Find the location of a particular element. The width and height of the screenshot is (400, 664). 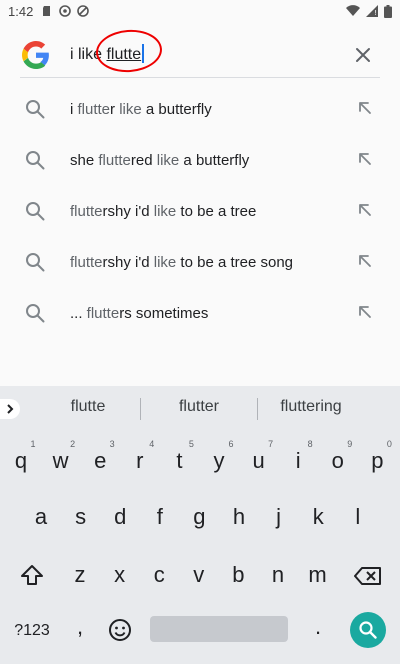

status-bar: 1:42 ! is located at coordinates (200, 11).